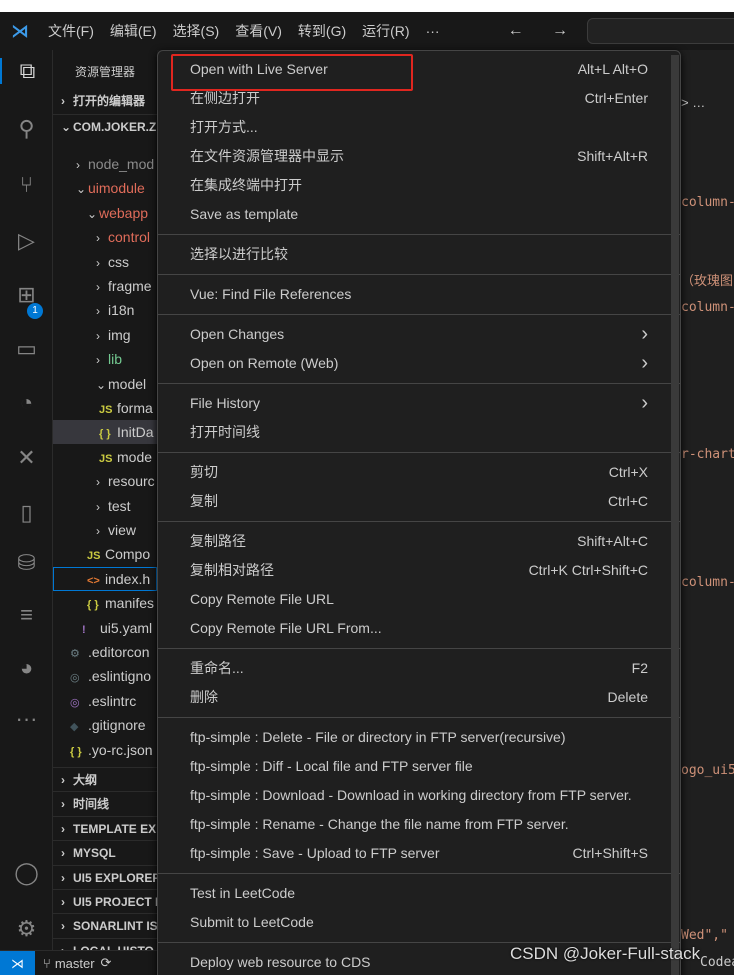 The width and height of the screenshot is (734, 975). What do you see at coordinates (105, 725) in the screenshot?
I see `tree-item: ◆ .gitignore` at bounding box center [105, 725].